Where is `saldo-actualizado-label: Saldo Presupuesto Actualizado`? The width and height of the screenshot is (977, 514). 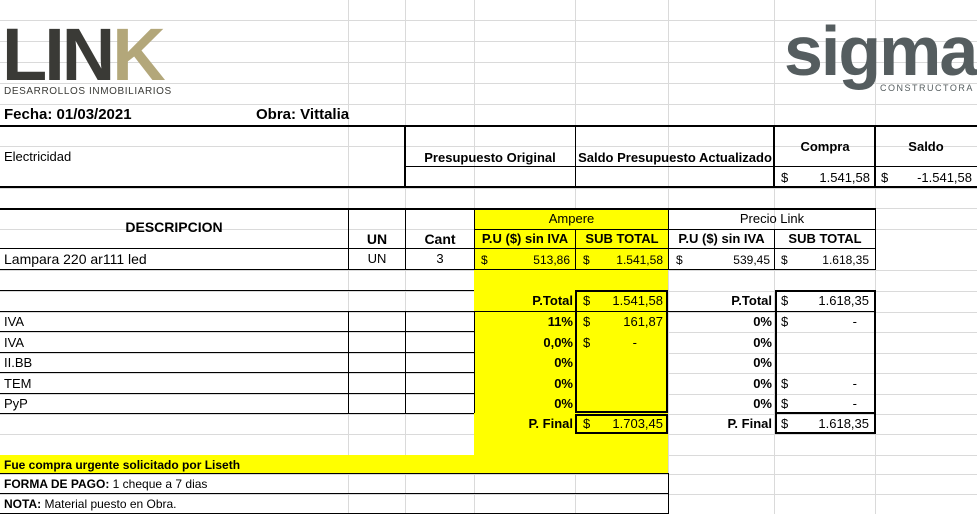 saldo-actualizado-label: Saldo Presupuesto Actualizado is located at coordinates (675, 157).